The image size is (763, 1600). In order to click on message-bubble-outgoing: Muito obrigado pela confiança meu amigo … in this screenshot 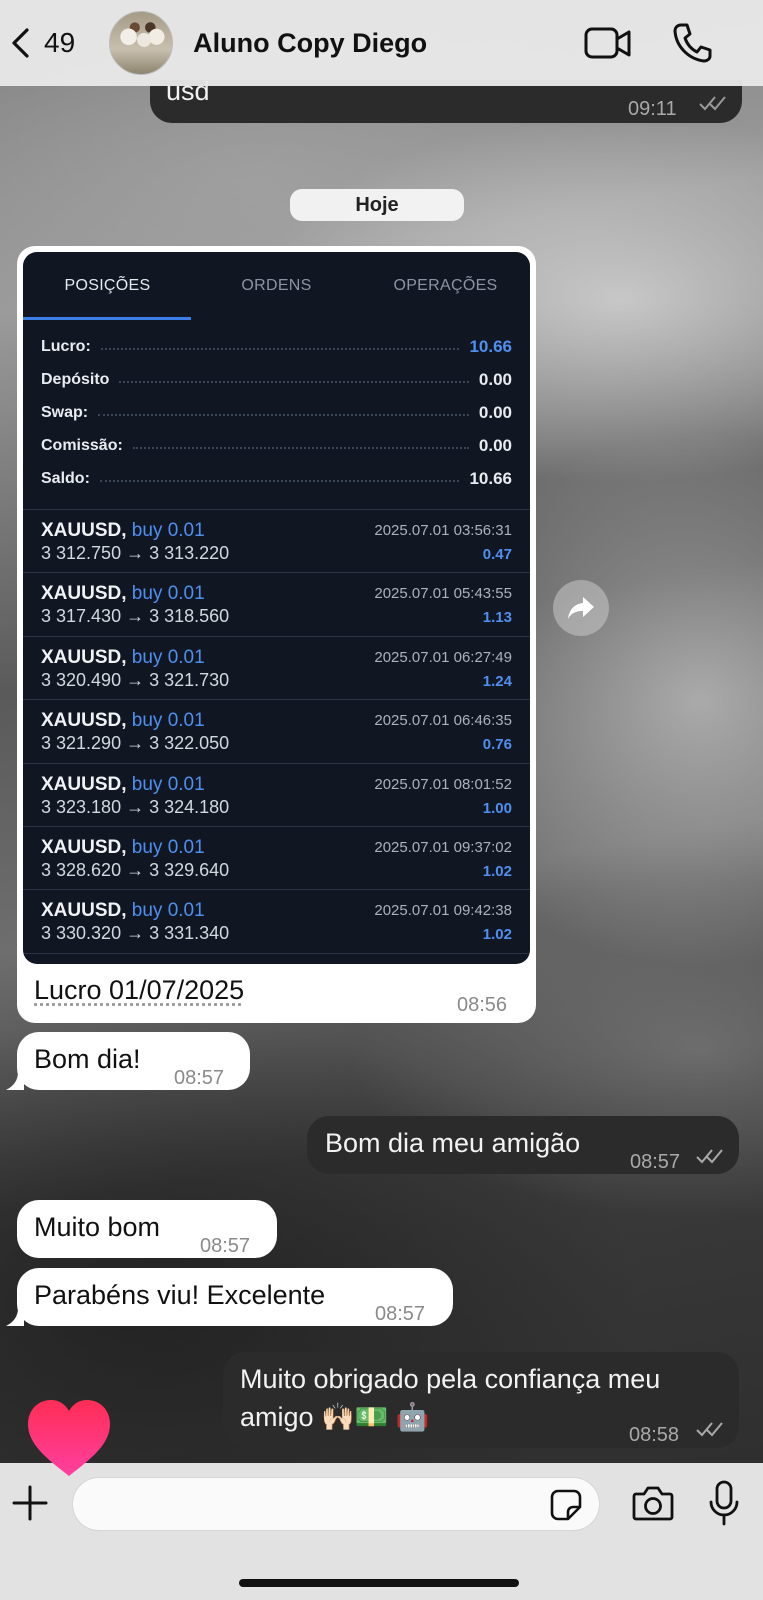, I will do `click(481, 1400)`.